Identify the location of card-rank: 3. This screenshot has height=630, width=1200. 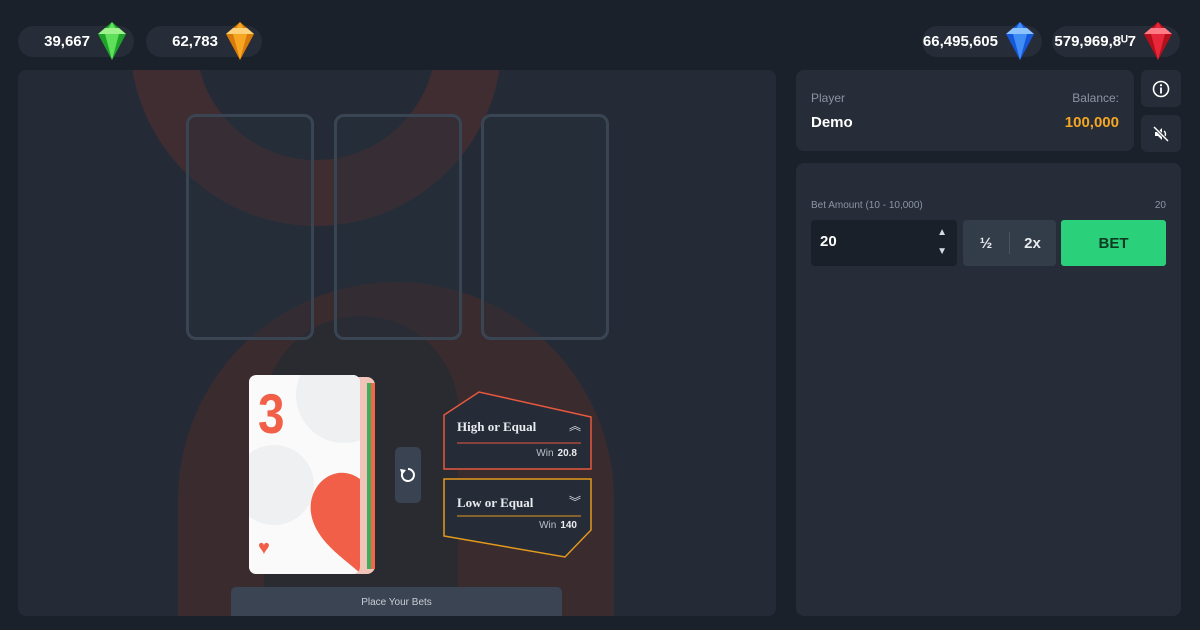
(271, 413).